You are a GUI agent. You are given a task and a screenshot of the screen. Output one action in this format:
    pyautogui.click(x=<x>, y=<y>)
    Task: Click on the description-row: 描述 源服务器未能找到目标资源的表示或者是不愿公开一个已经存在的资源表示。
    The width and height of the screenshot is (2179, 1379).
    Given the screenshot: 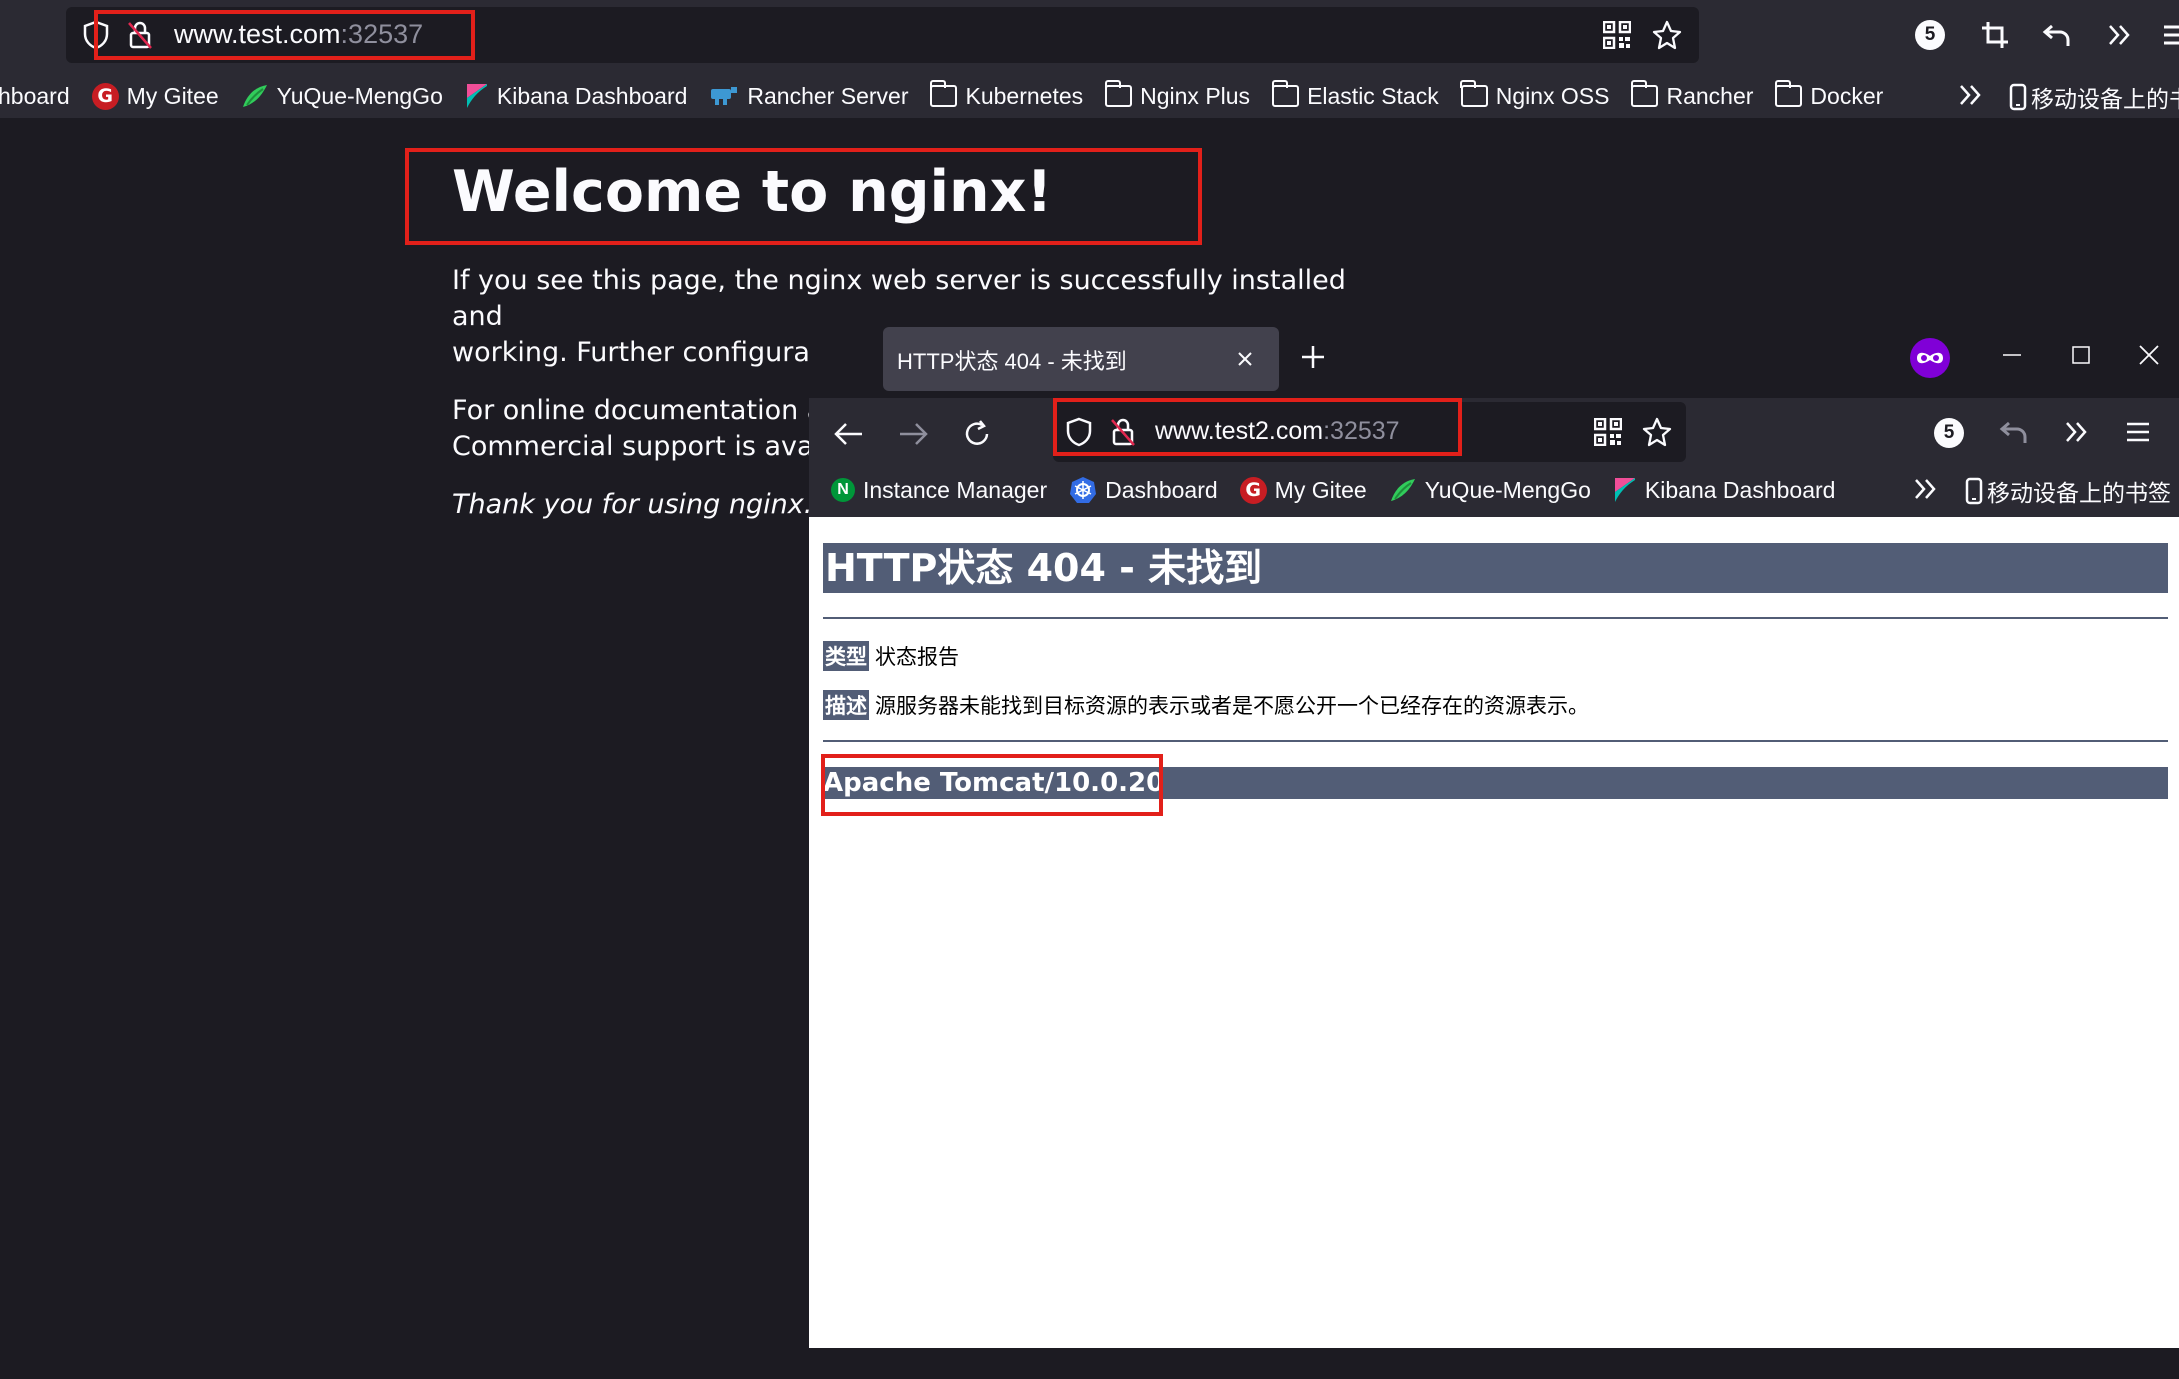 What is the action you would take?
    pyautogui.click(x=1206, y=705)
    